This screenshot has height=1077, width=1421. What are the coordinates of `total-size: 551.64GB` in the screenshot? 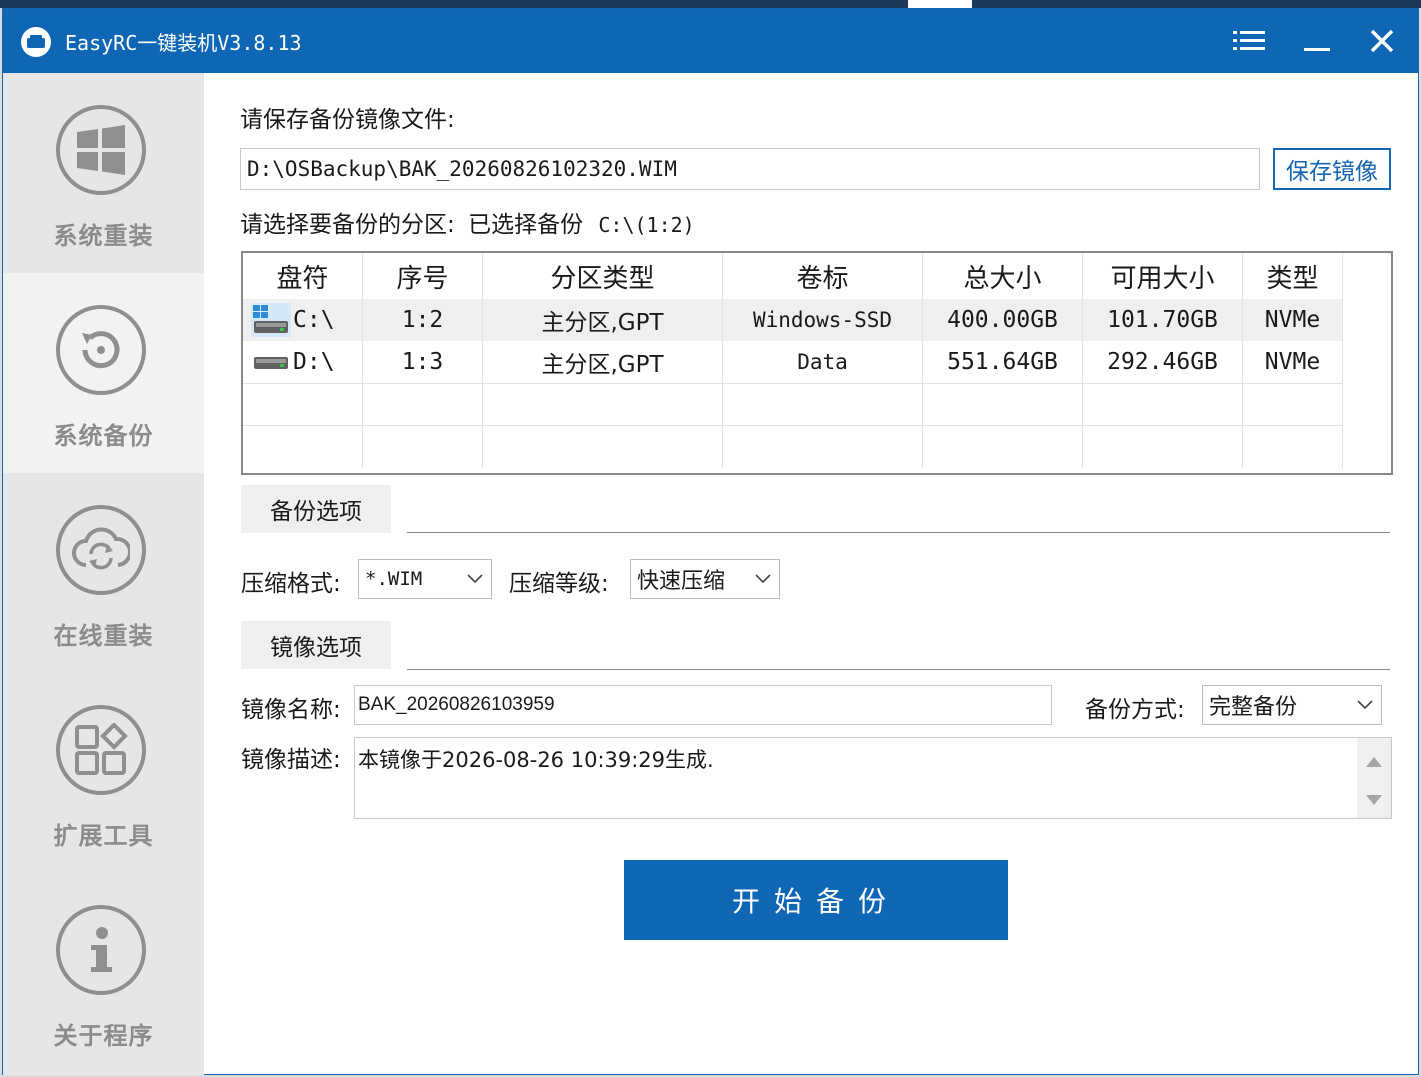 It's located at (1003, 362).